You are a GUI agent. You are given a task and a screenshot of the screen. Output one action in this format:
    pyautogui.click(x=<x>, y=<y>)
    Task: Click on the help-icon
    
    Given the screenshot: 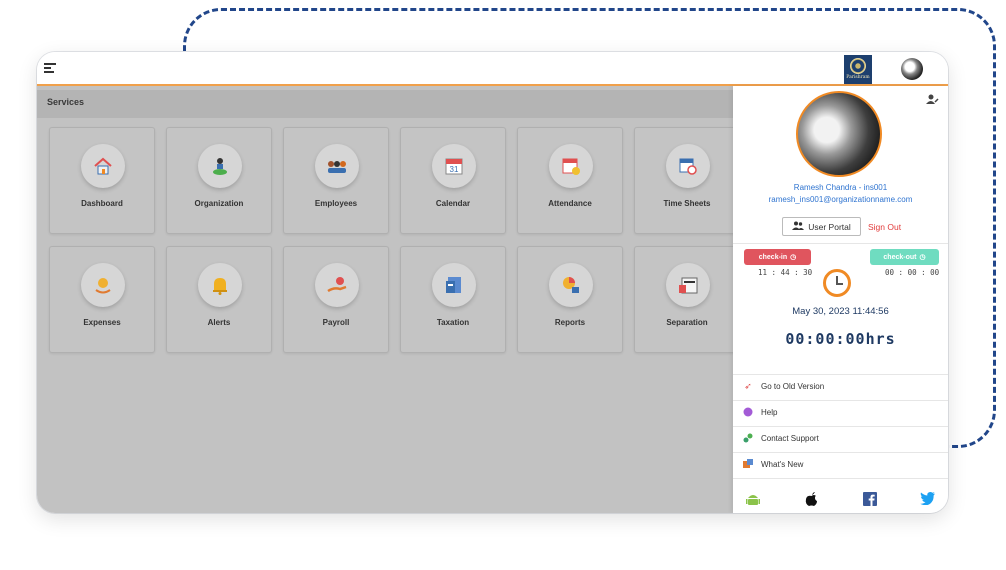 What is the action you would take?
    pyautogui.click(x=748, y=412)
    